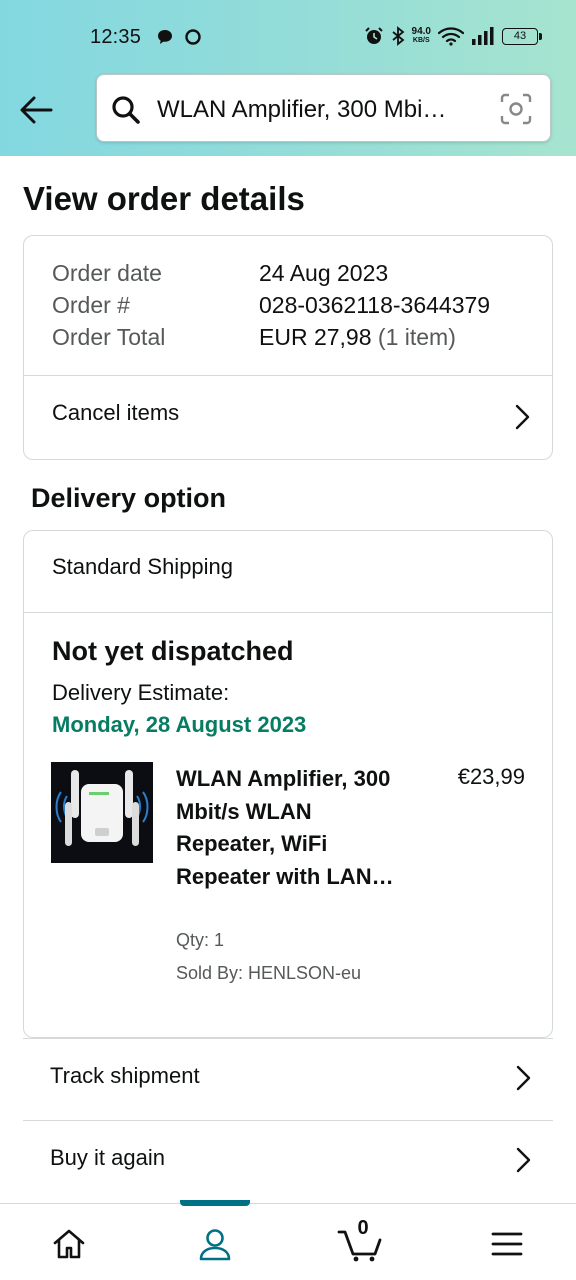 This screenshot has width=576, height=1280. I want to click on menu-icon, so click(507, 1244).